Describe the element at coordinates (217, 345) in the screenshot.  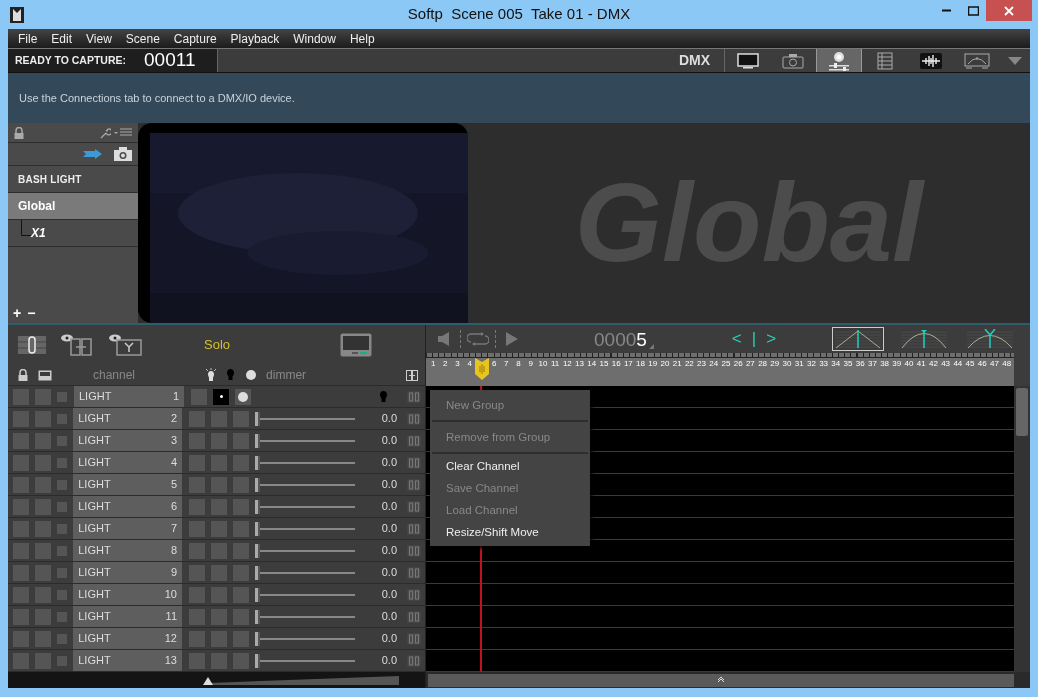
I see `solo-label: Solo` at that location.